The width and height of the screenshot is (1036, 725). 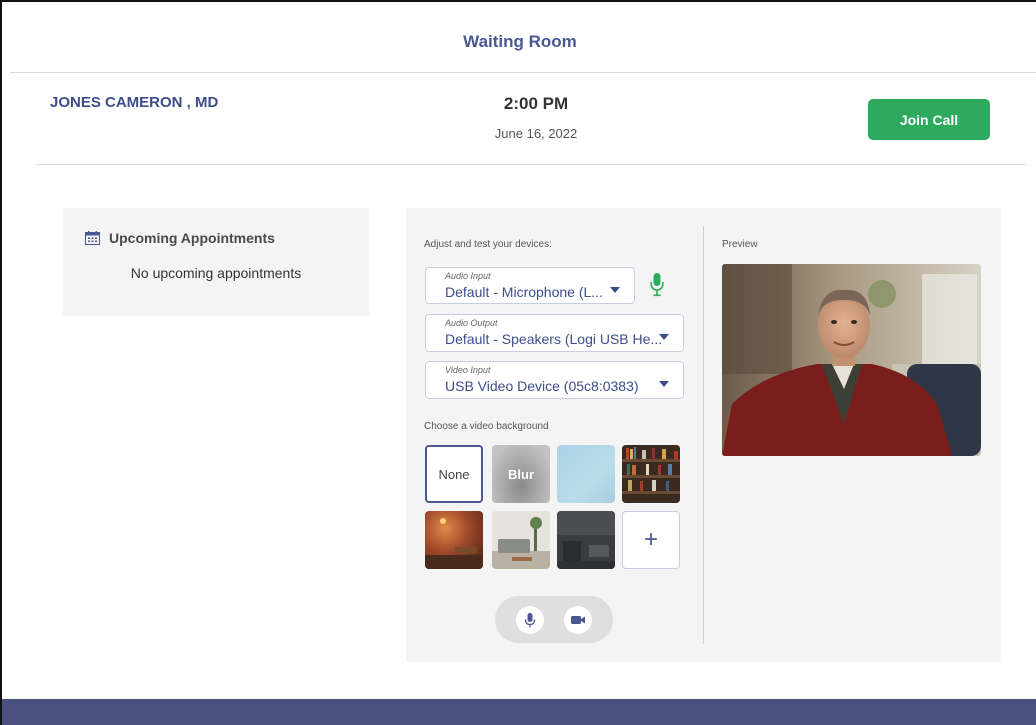 I want to click on preview-heading: Preview, so click(x=740, y=244).